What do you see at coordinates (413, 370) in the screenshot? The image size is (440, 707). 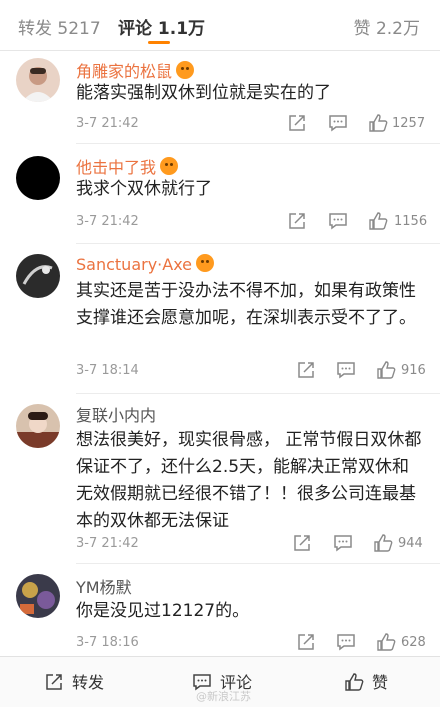 I see `like-count: 916` at bounding box center [413, 370].